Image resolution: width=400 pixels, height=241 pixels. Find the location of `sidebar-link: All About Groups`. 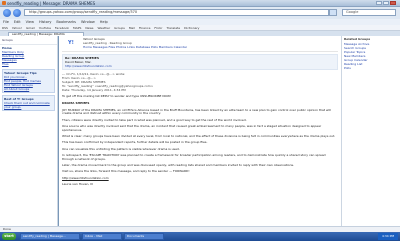

sidebar-link: All About Groups is located at coordinates (28, 89).